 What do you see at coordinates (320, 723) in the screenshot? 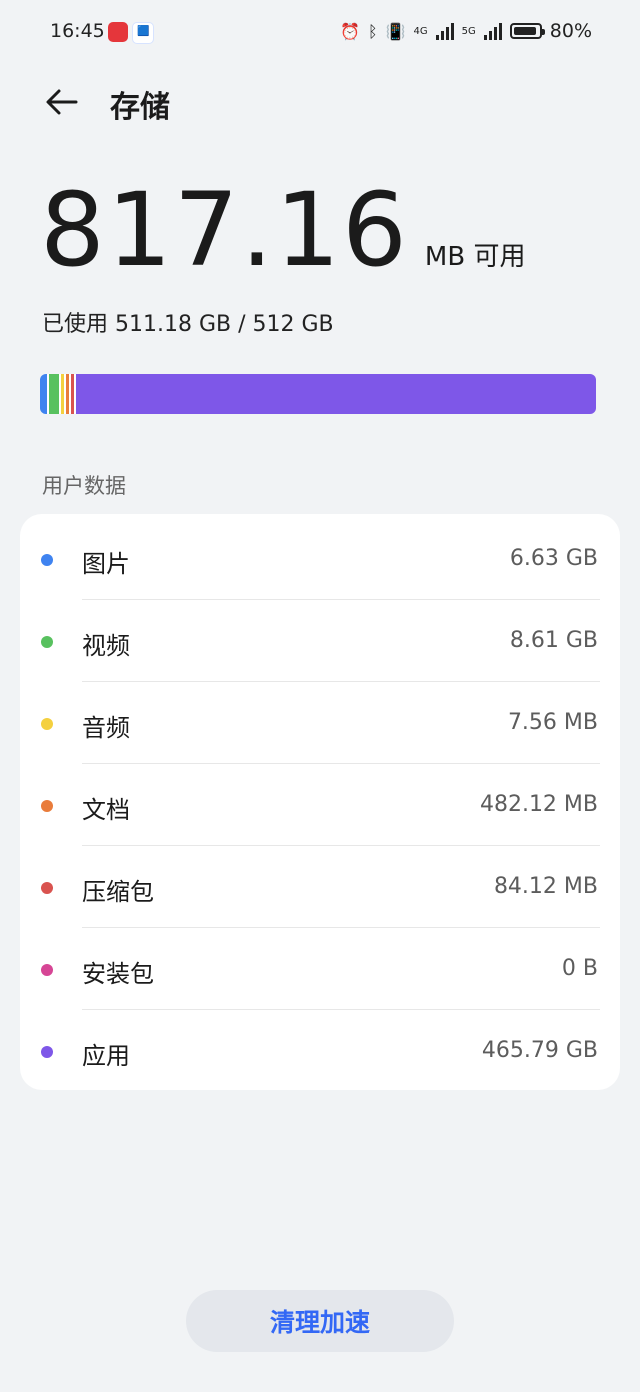
I see `category-row: 音频 7.56 MB` at bounding box center [320, 723].